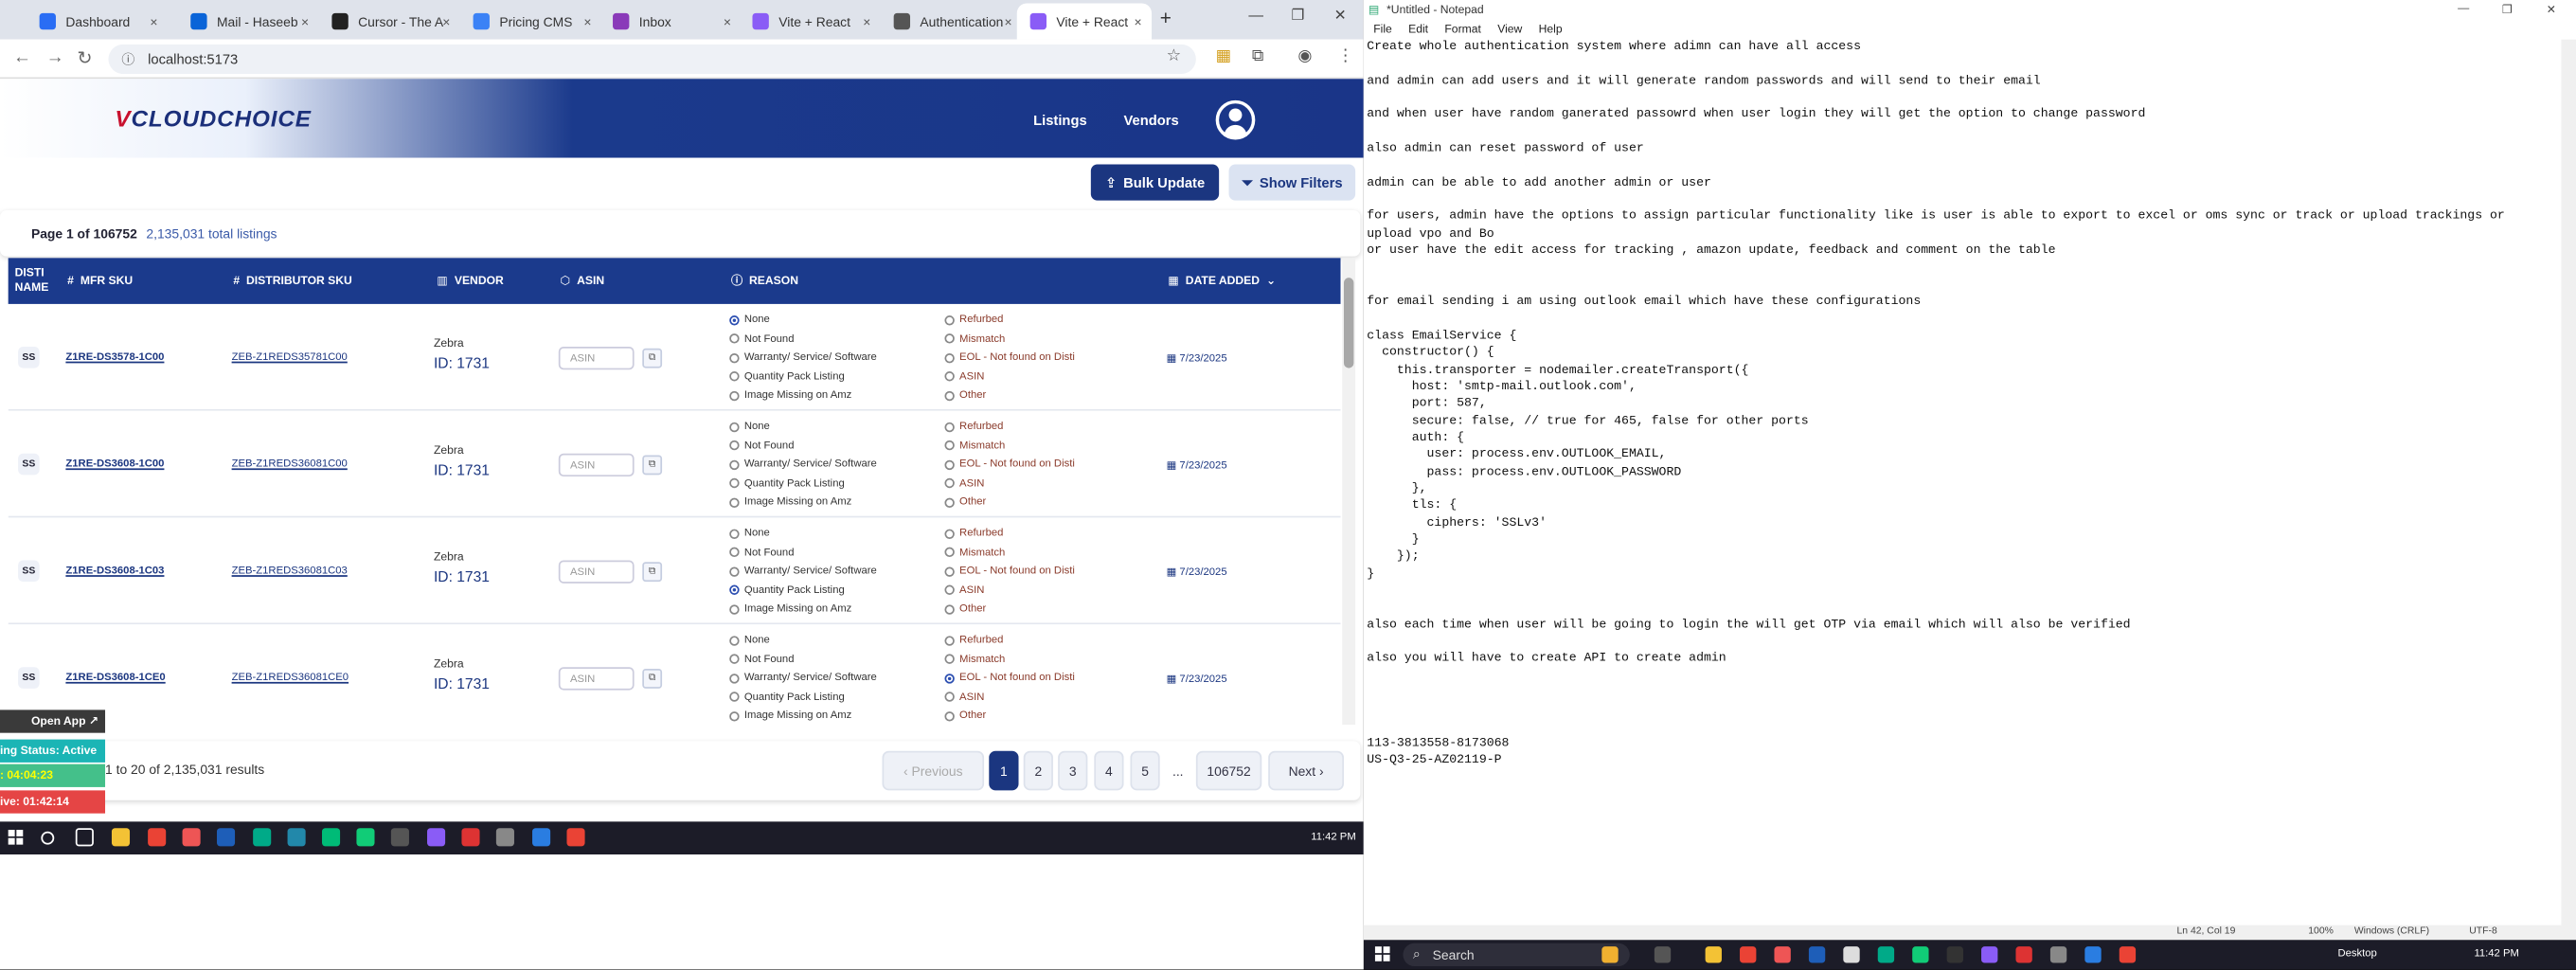 This screenshot has width=2576, height=970. What do you see at coordinates (1382, 30) in the screenshot?
I see `menu-file: File` at bounding box center [1382, 30].